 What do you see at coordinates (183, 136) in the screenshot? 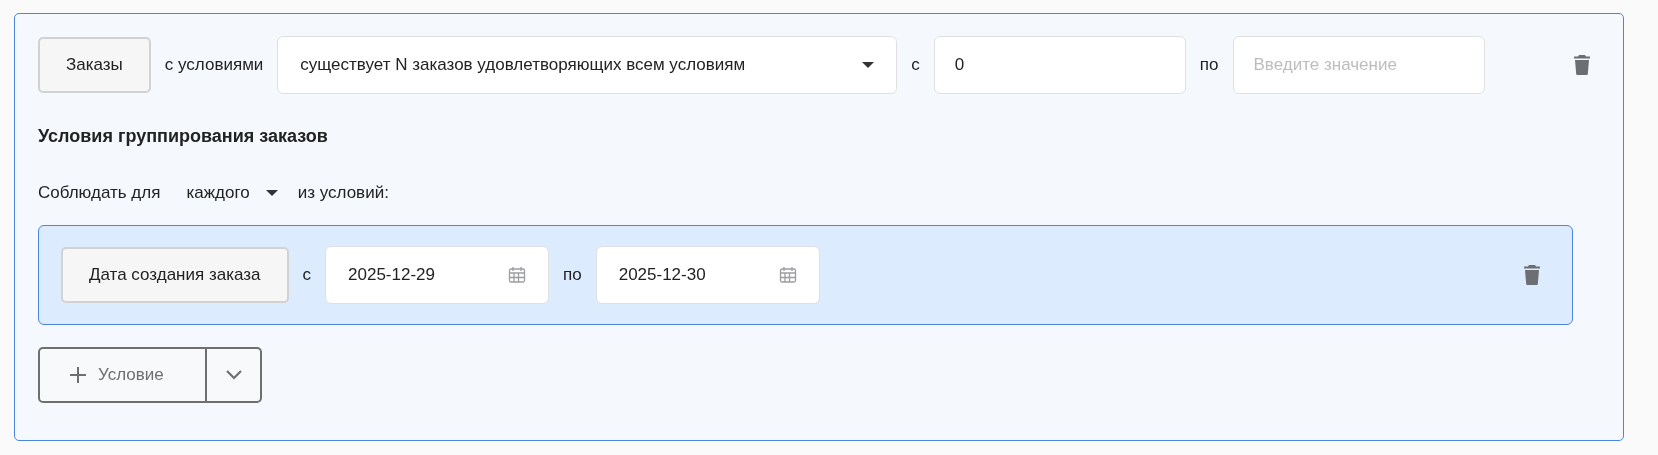
I see `section-heading: Условия группирования заказов` at bounding box center [183, 136].